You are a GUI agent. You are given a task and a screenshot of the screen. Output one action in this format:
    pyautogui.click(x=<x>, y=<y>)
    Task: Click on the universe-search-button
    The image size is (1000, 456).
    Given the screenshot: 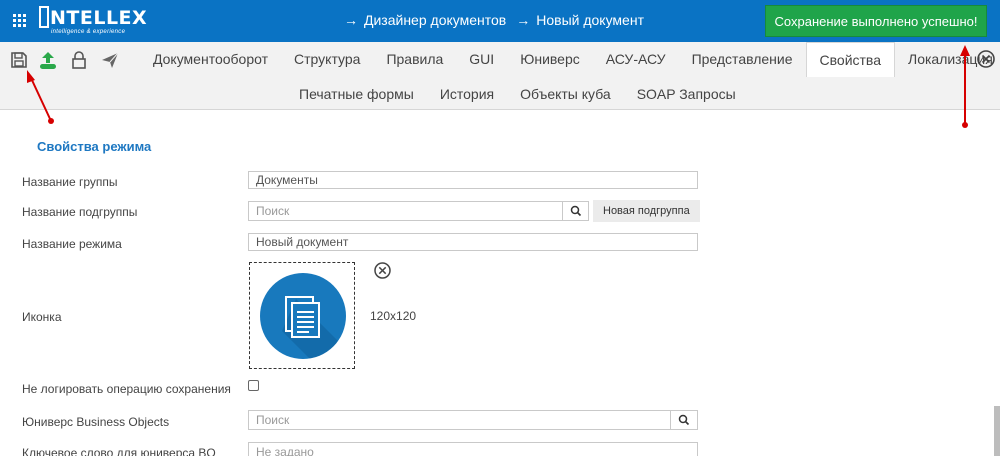 What is the action you would take?
    pyautogui.click(x=684, y=420)
    